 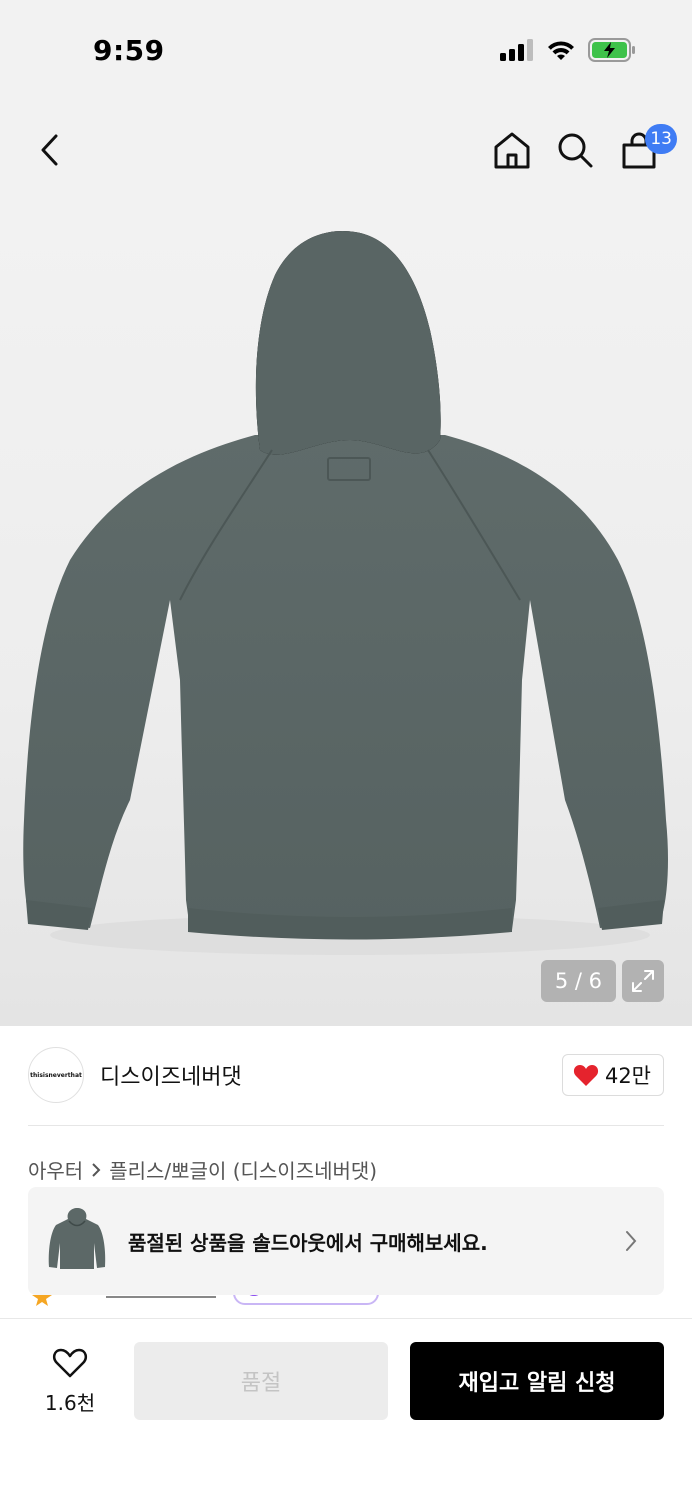 I want to click on status-icons, so click(x=568, y=50).